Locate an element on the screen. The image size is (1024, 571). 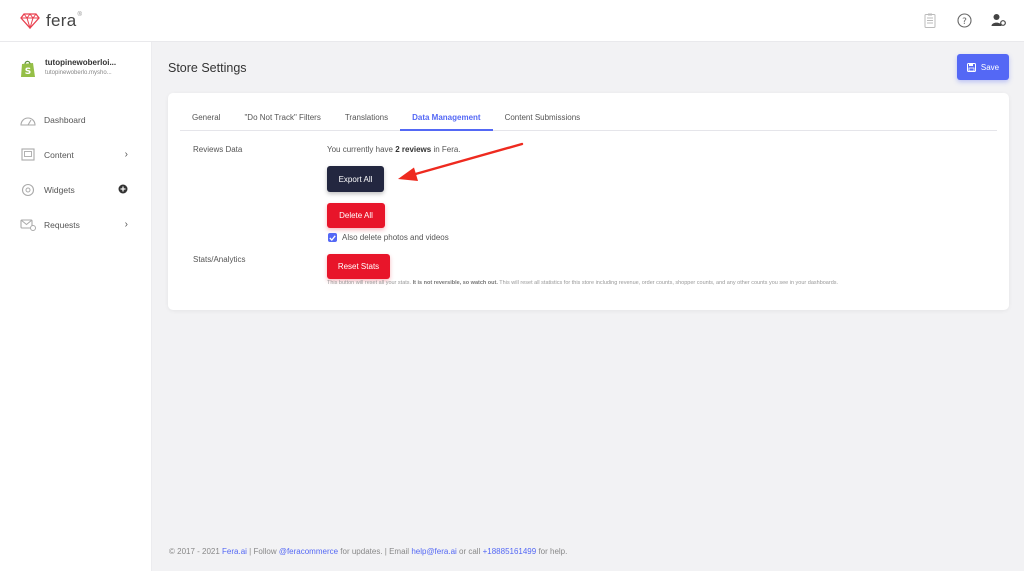
hint-warning: It is not reversible, so watch out. is located at coordinates (455, 283).